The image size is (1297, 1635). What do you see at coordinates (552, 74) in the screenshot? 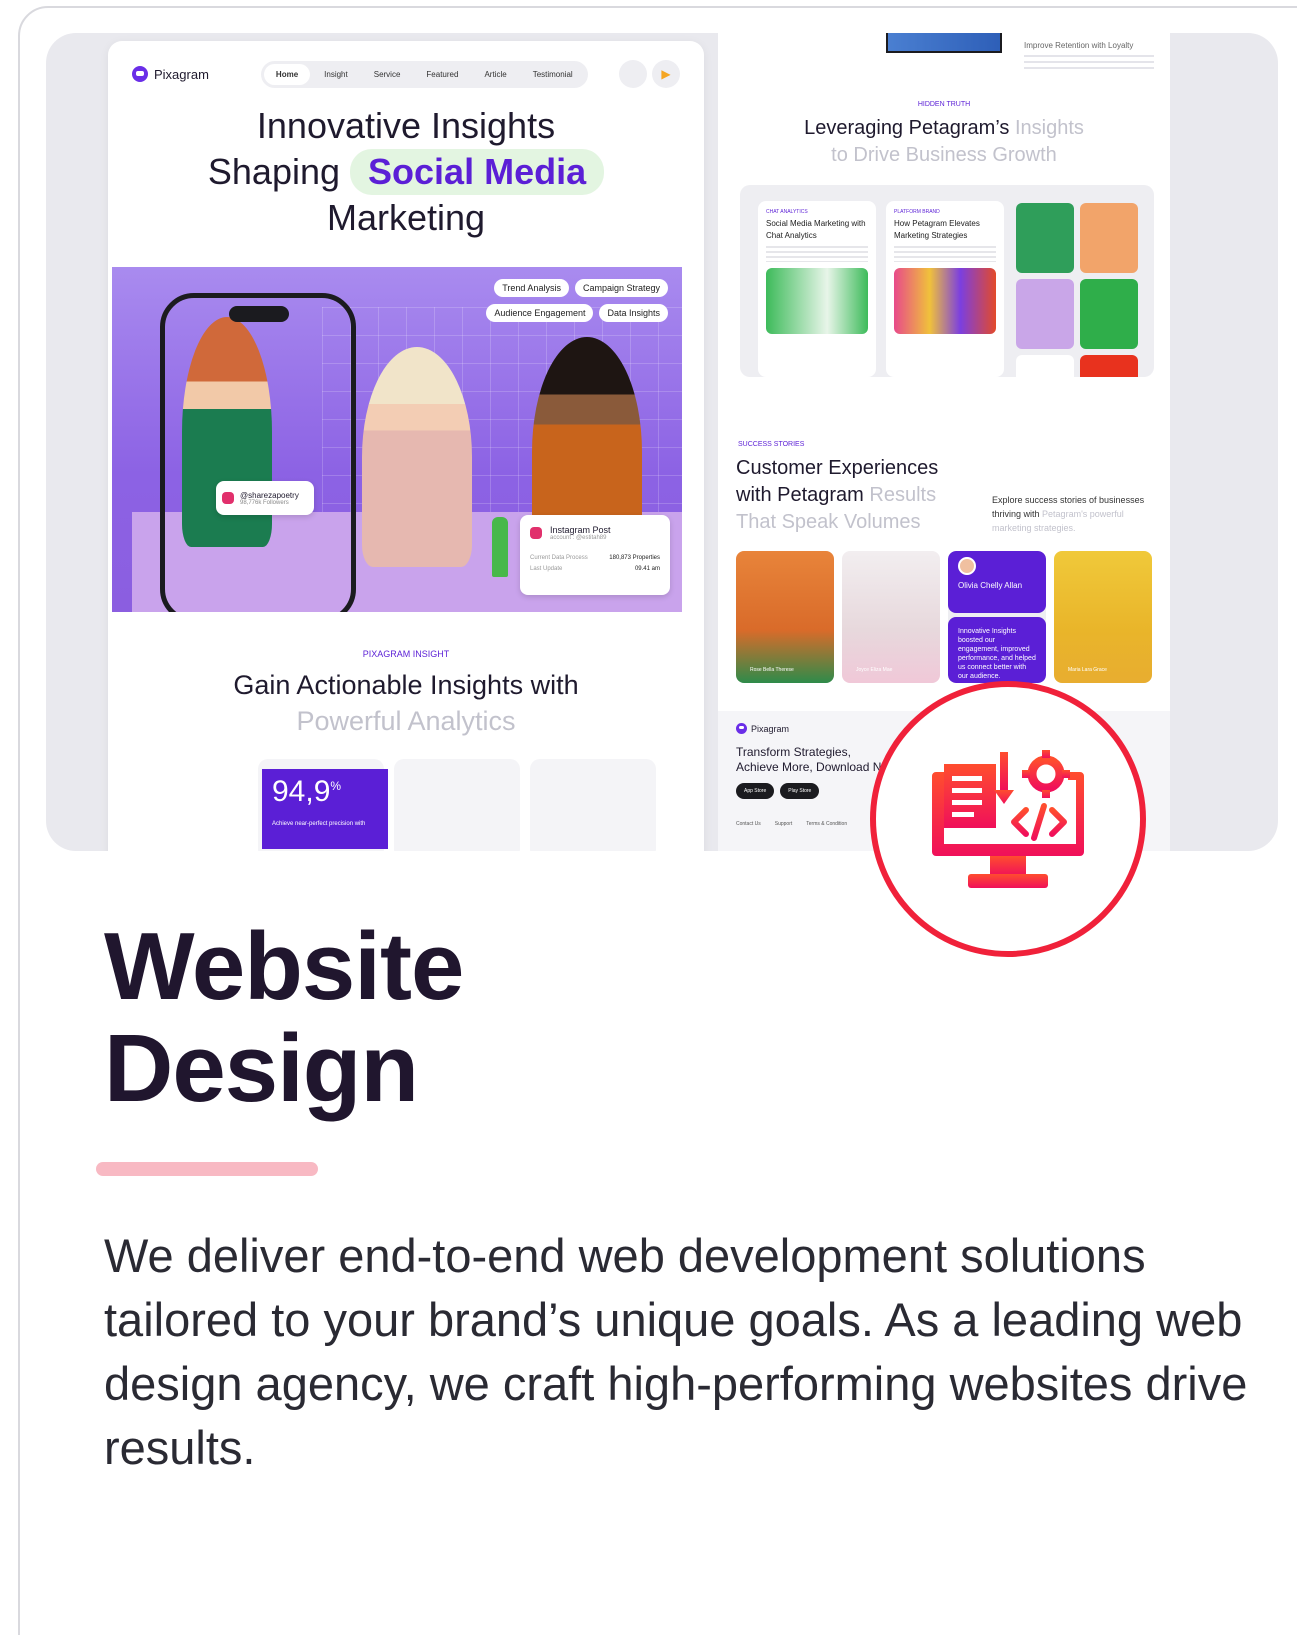
I see `nav-testimonial: Testimonial` at bounding box center [552, 74].